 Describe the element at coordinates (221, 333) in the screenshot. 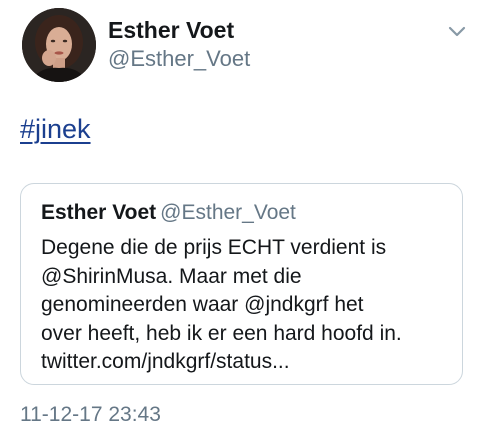

I see `quoted-text-line: over heeft, heb ik er een hard hoofd in.` at that location.